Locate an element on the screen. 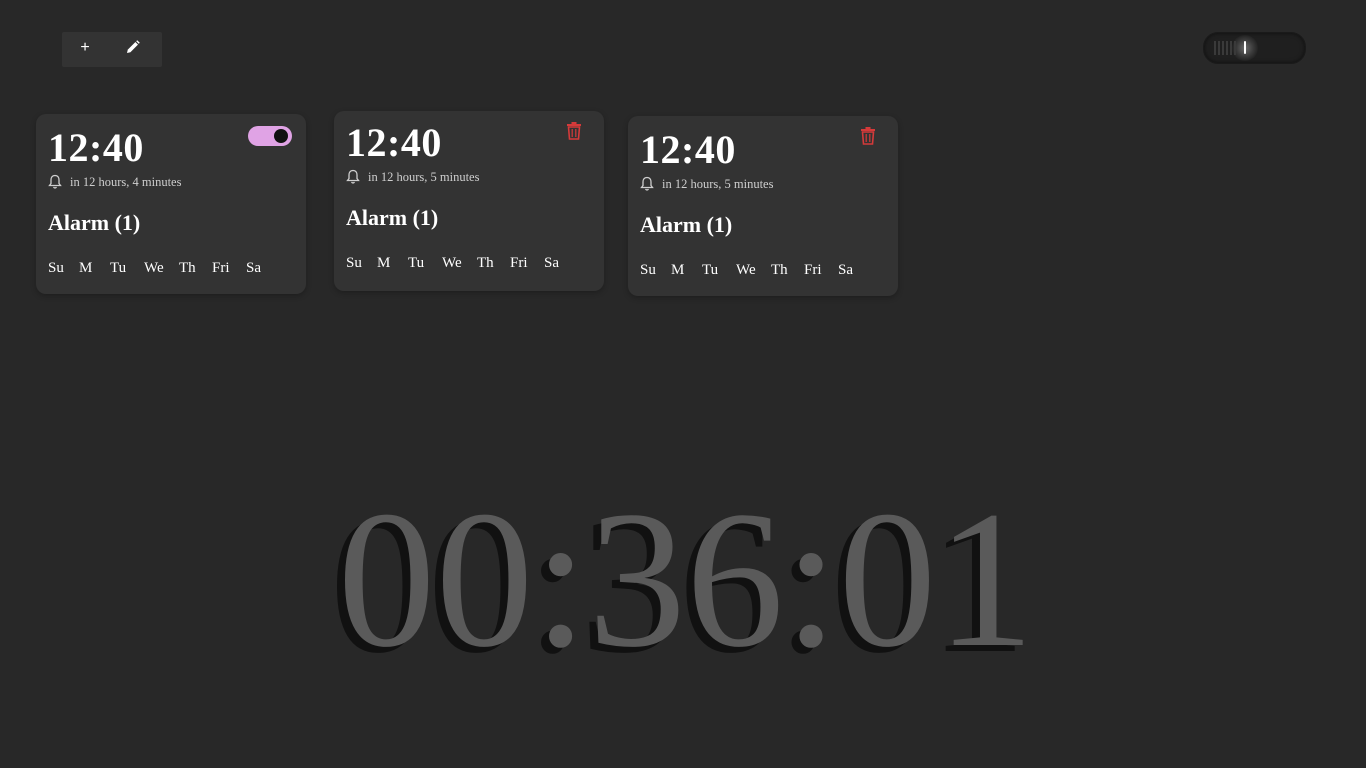 Image resolution: width=1366 pixels, height=768 pixels. toggle-knob is located at coordinates (281, 136).